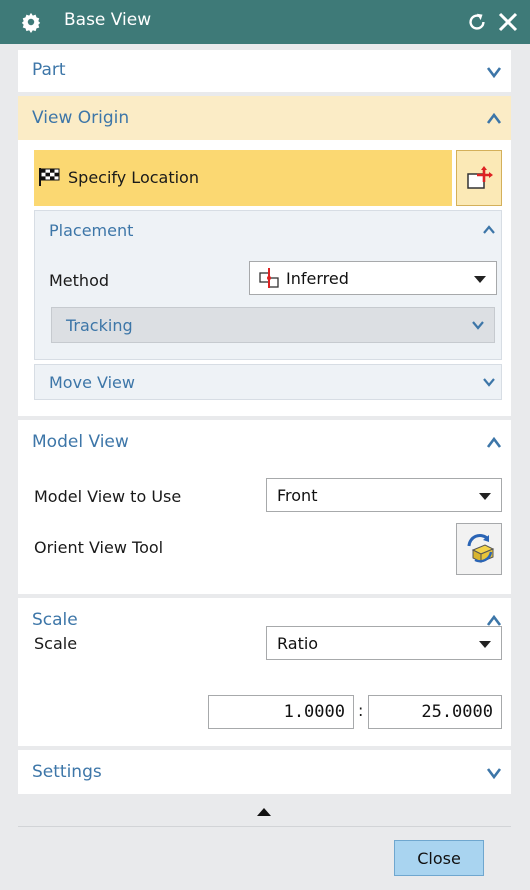  What do you see at coordinates (508, 22) in the screenshot?
I see `close-icon` at bounding box center [508, 22].